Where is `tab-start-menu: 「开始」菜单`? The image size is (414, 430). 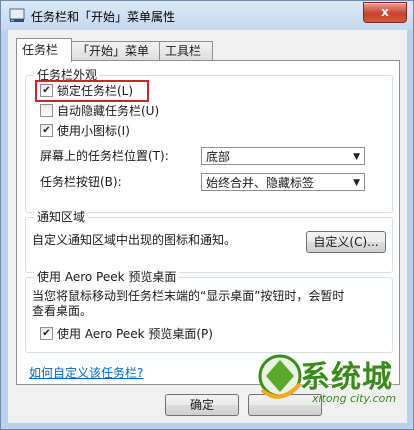 tab-start-menu: 「开始」菜单 is located at coordinates (116, 51).